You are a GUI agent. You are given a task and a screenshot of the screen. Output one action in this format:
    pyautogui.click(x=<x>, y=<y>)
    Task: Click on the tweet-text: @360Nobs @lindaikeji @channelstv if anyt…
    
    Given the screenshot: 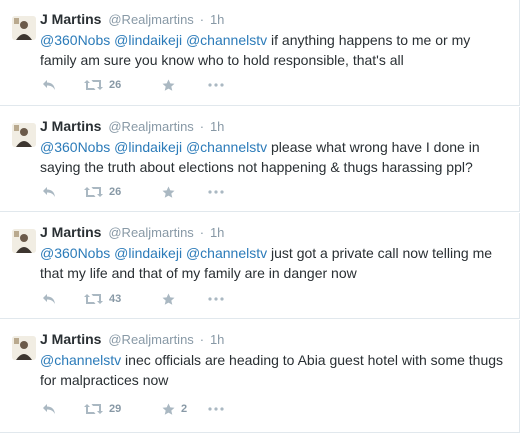 What is the action you would take?
    pyautogui.click(x=275, y=50)
    